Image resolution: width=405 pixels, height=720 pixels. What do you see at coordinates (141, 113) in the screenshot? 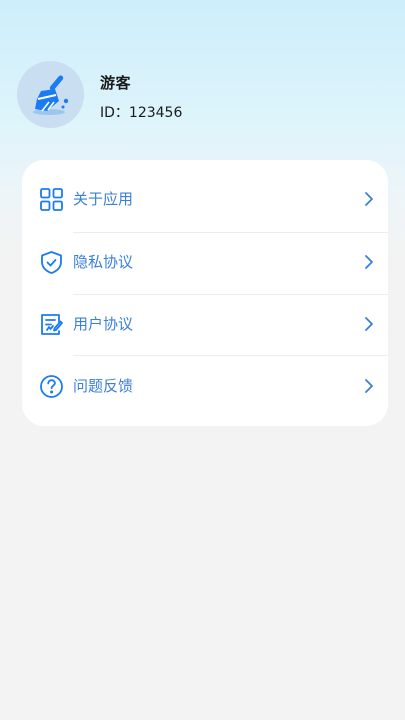
I see `user-id: ID：123456` at bounding box center [141, 113].